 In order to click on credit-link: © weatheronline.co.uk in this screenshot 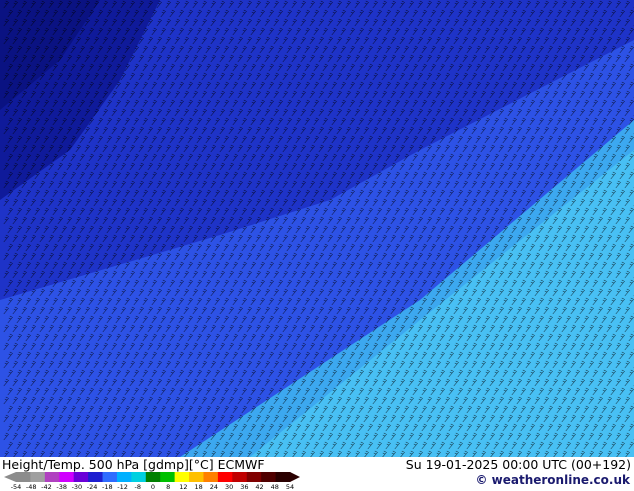, I will do `click(552, 480)`.